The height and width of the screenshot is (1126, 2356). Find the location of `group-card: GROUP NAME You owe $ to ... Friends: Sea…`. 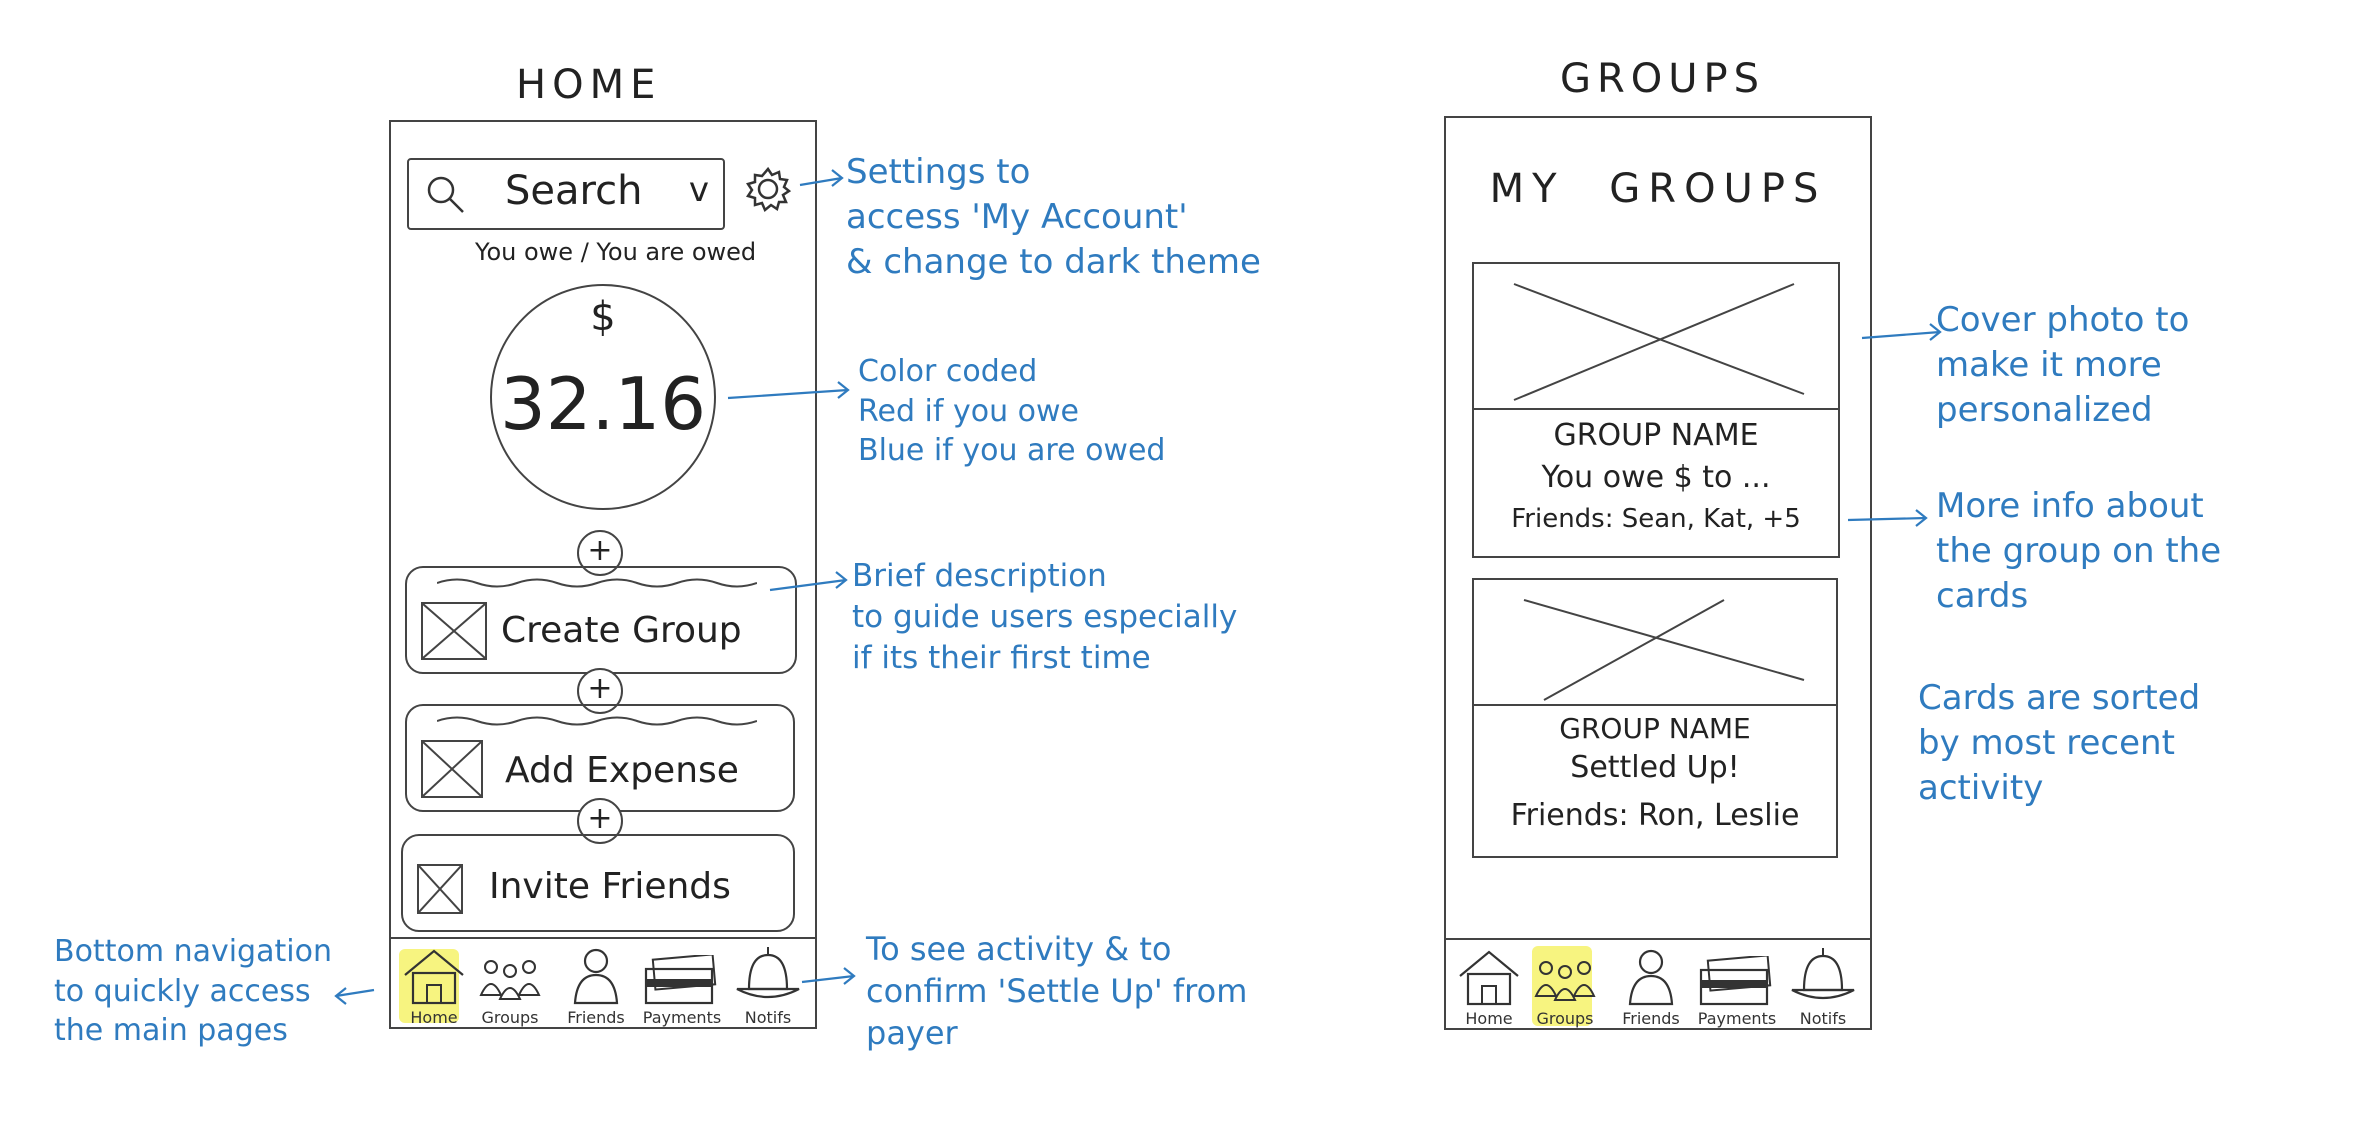

group-card: GROUP NAME You owe $ to ... Friends: Sea… is located at coordinates (1656, 410).